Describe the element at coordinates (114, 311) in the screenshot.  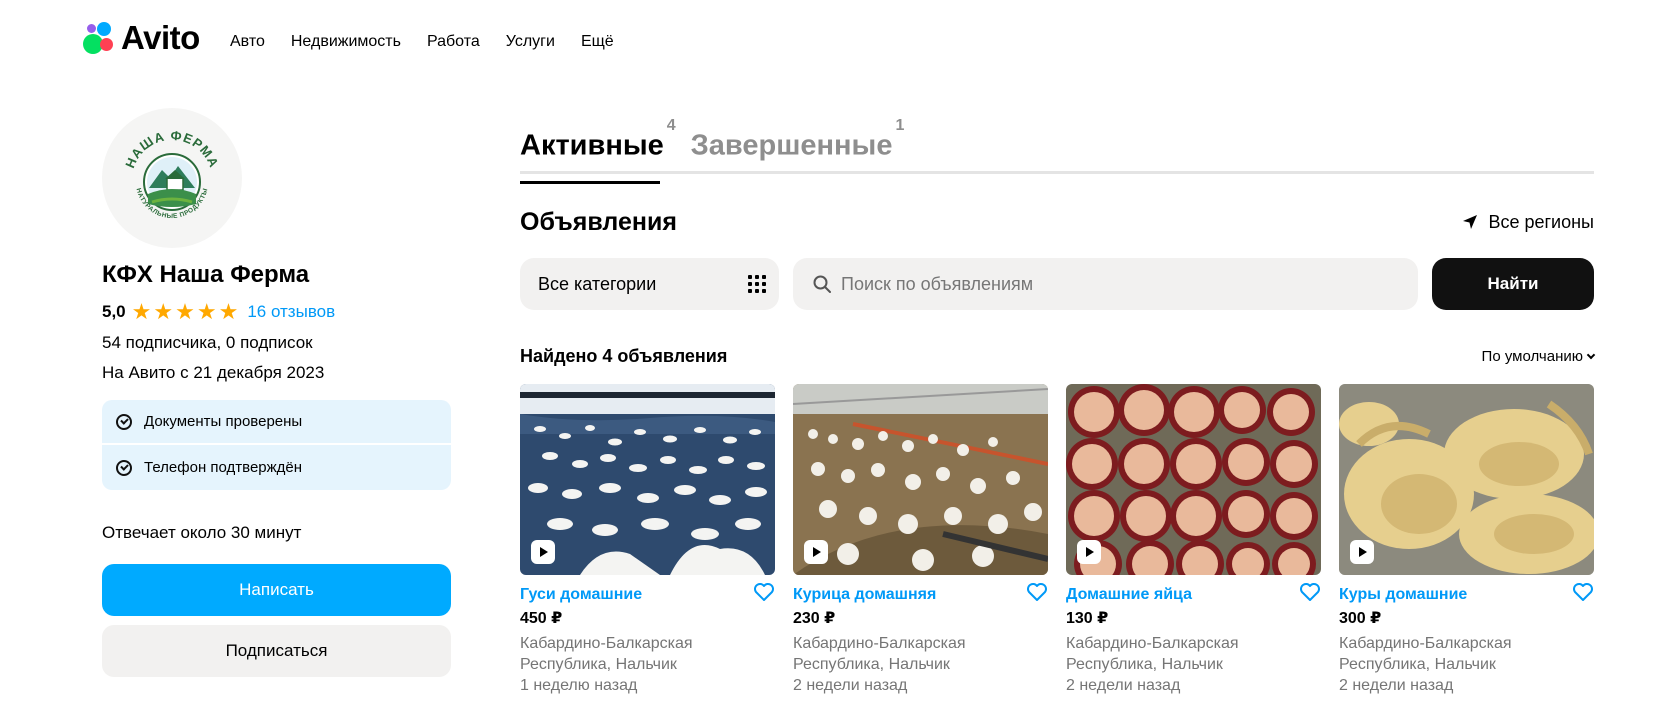
I see `rating-value: 5,0` at that location.